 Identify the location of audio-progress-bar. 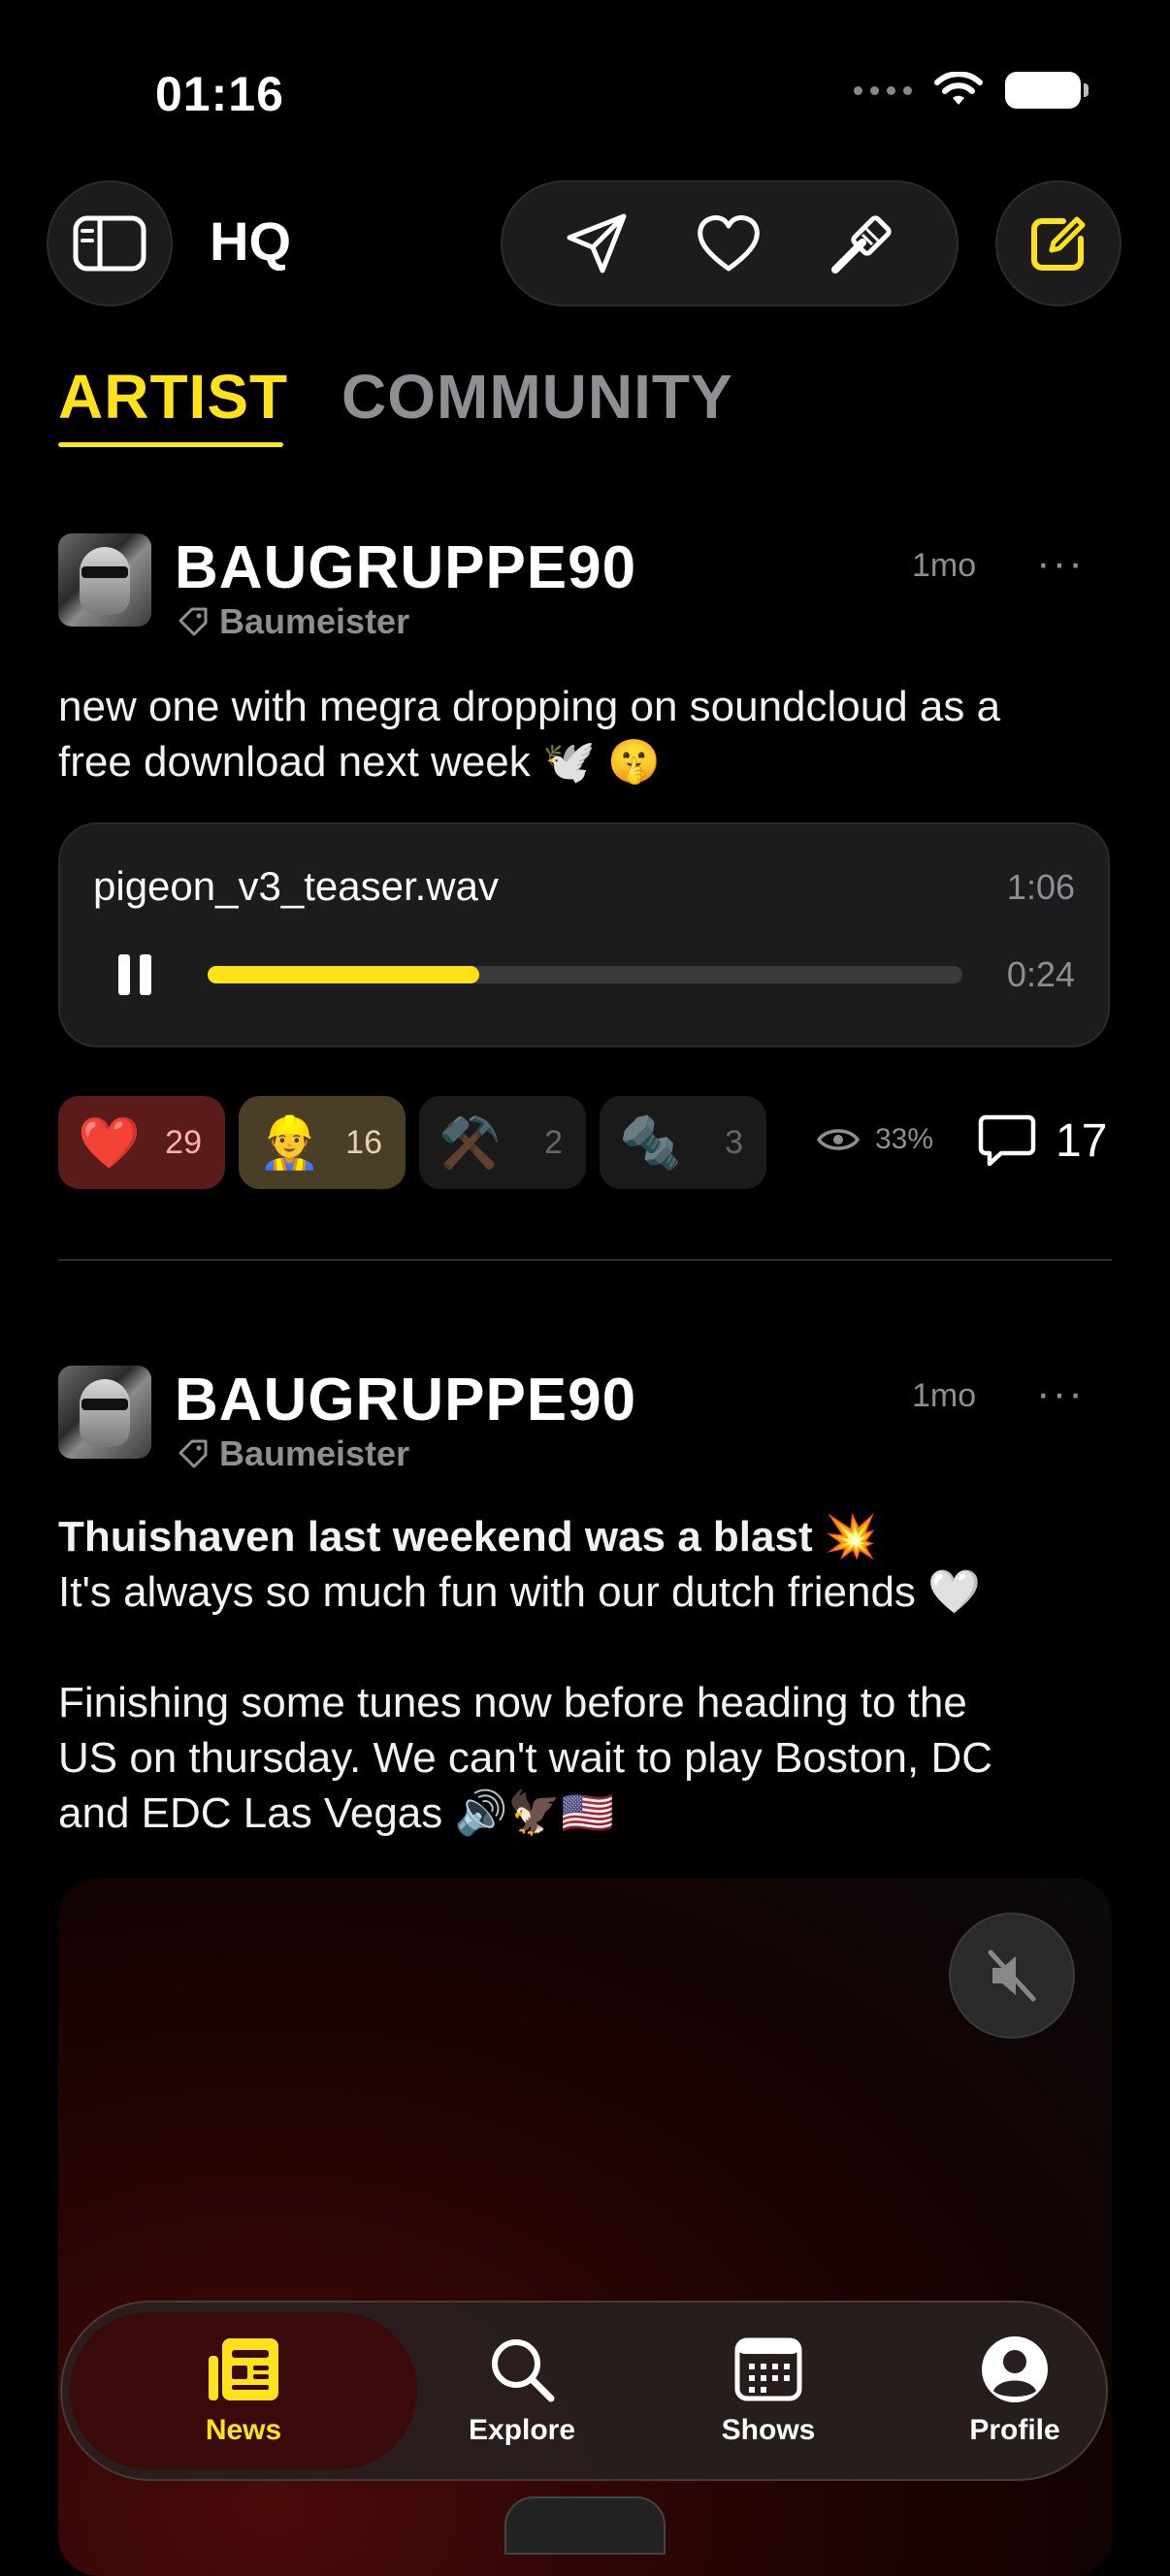
(585, 974).